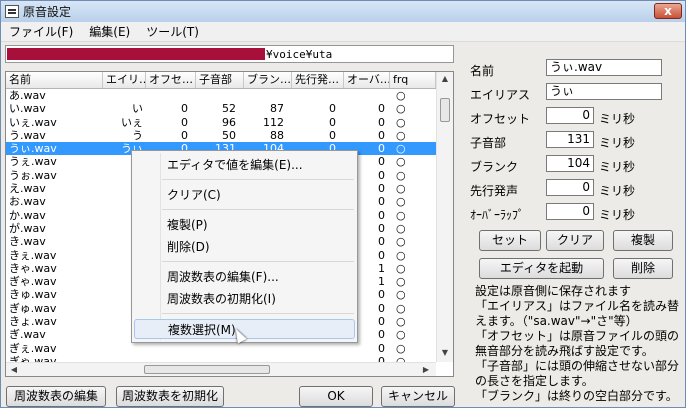 The image size is (686, 408). Describe the element at coordinates (12, 11) in the screenshot. I see `app-icon` at that location.